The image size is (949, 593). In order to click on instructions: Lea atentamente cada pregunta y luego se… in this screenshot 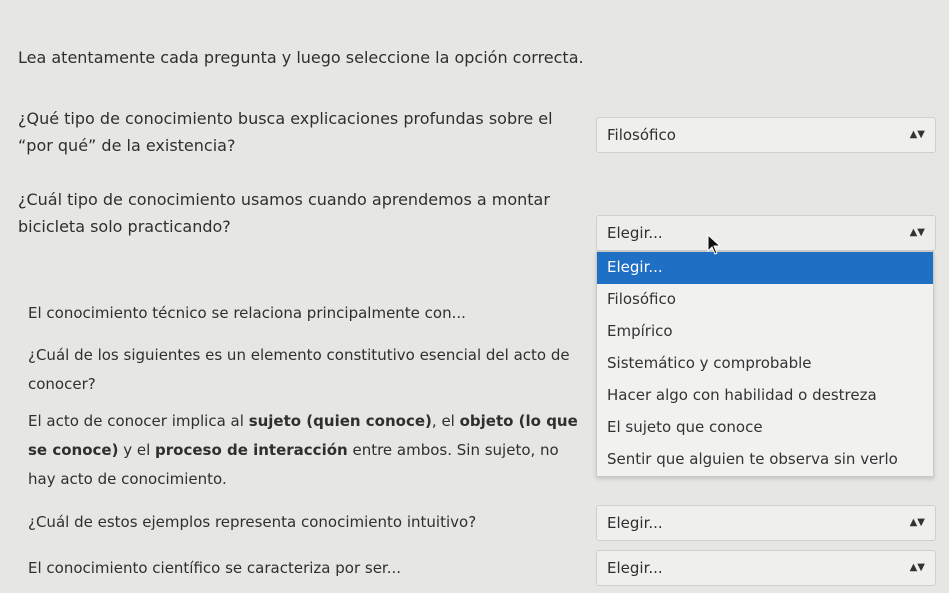, I will do `click(301, 57)`.